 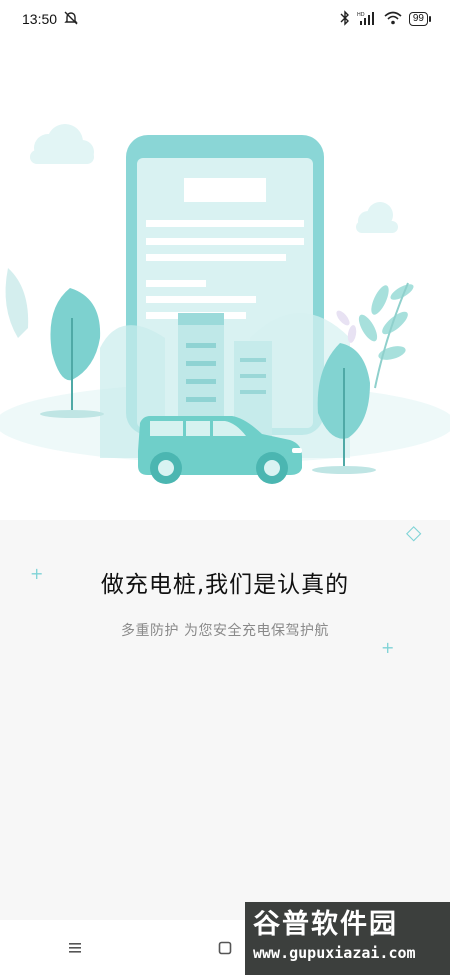 I want to click on onboarding-subline: 多重防护 为您安全充电保驾护航, so click(x=225, y=631).